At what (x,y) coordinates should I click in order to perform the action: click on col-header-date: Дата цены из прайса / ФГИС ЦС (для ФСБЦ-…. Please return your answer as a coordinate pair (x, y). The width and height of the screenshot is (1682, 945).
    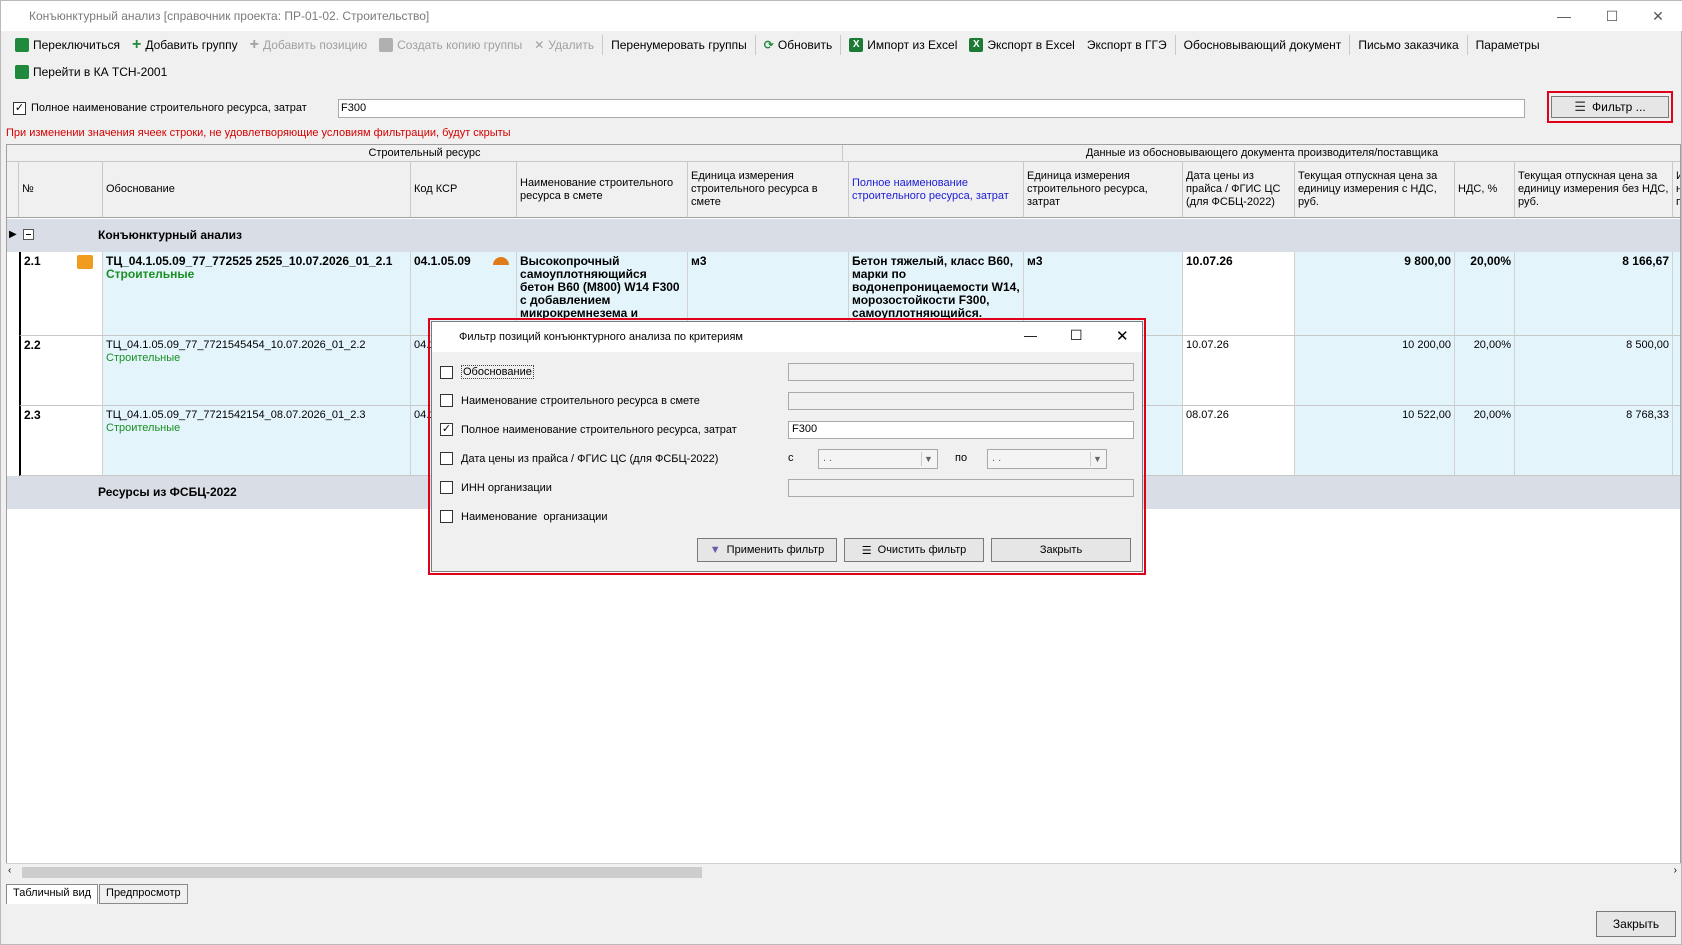
    Looking at the image, I should click on (1239, 190).